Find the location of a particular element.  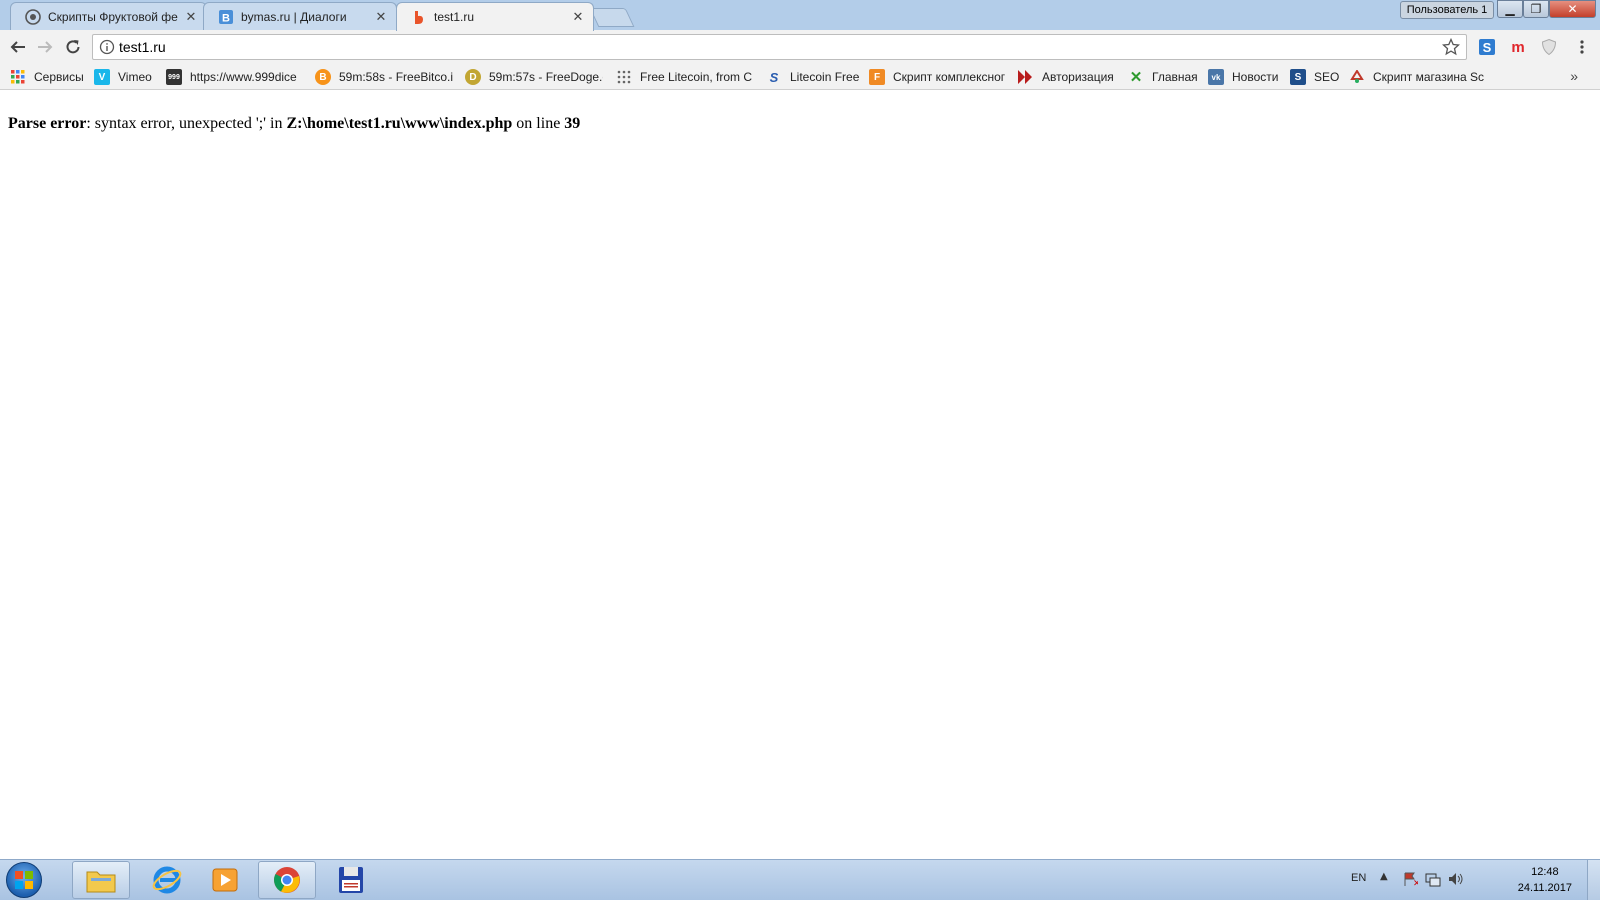

bookmark-news: vk Новости is located at coordinates (1245, 77).